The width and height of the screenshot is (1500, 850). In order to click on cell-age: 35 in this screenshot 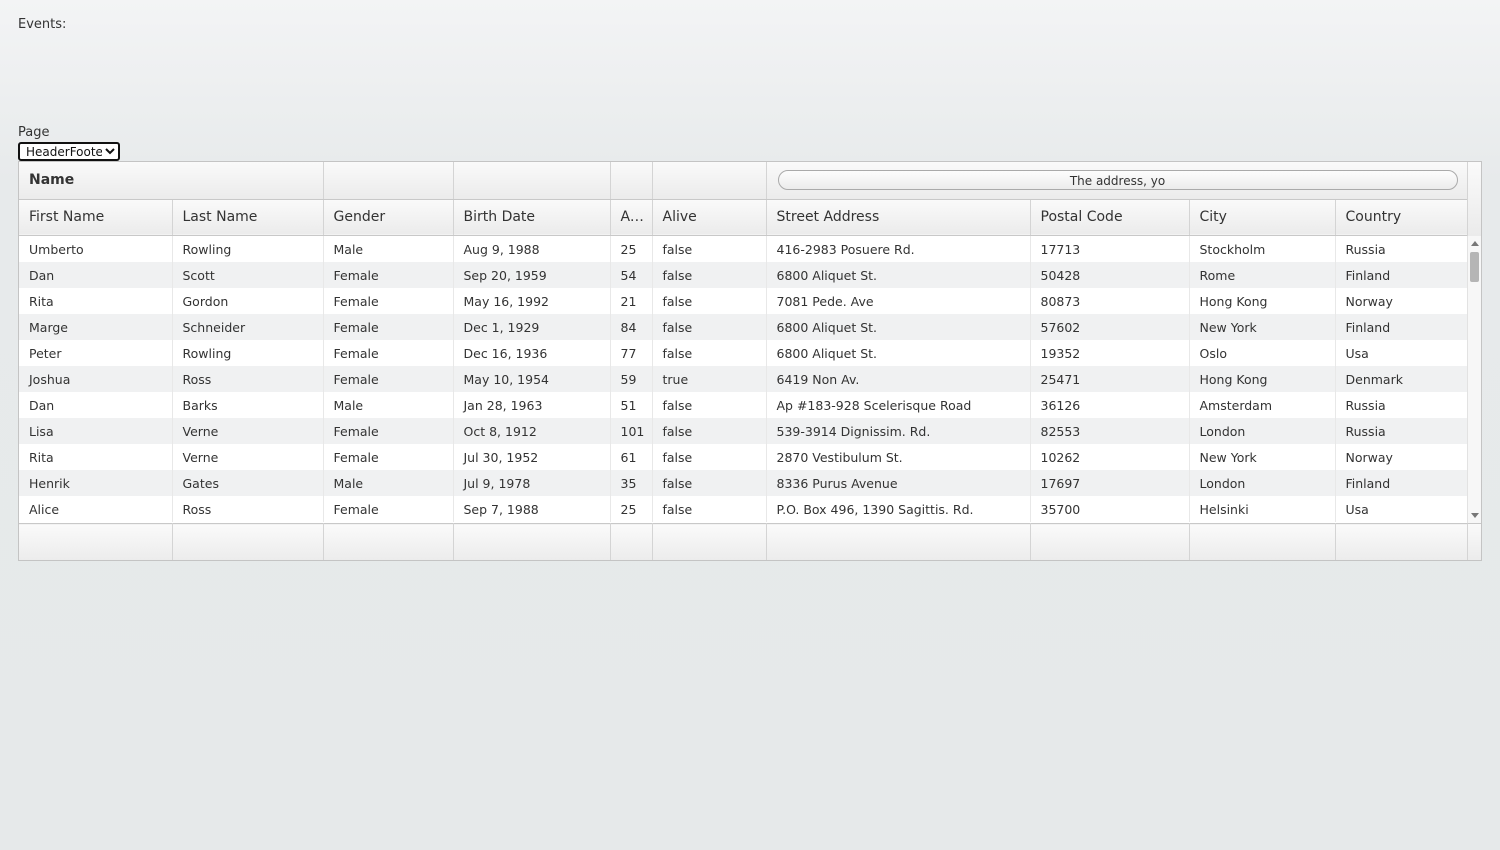, I will do `click(631, 483)`.